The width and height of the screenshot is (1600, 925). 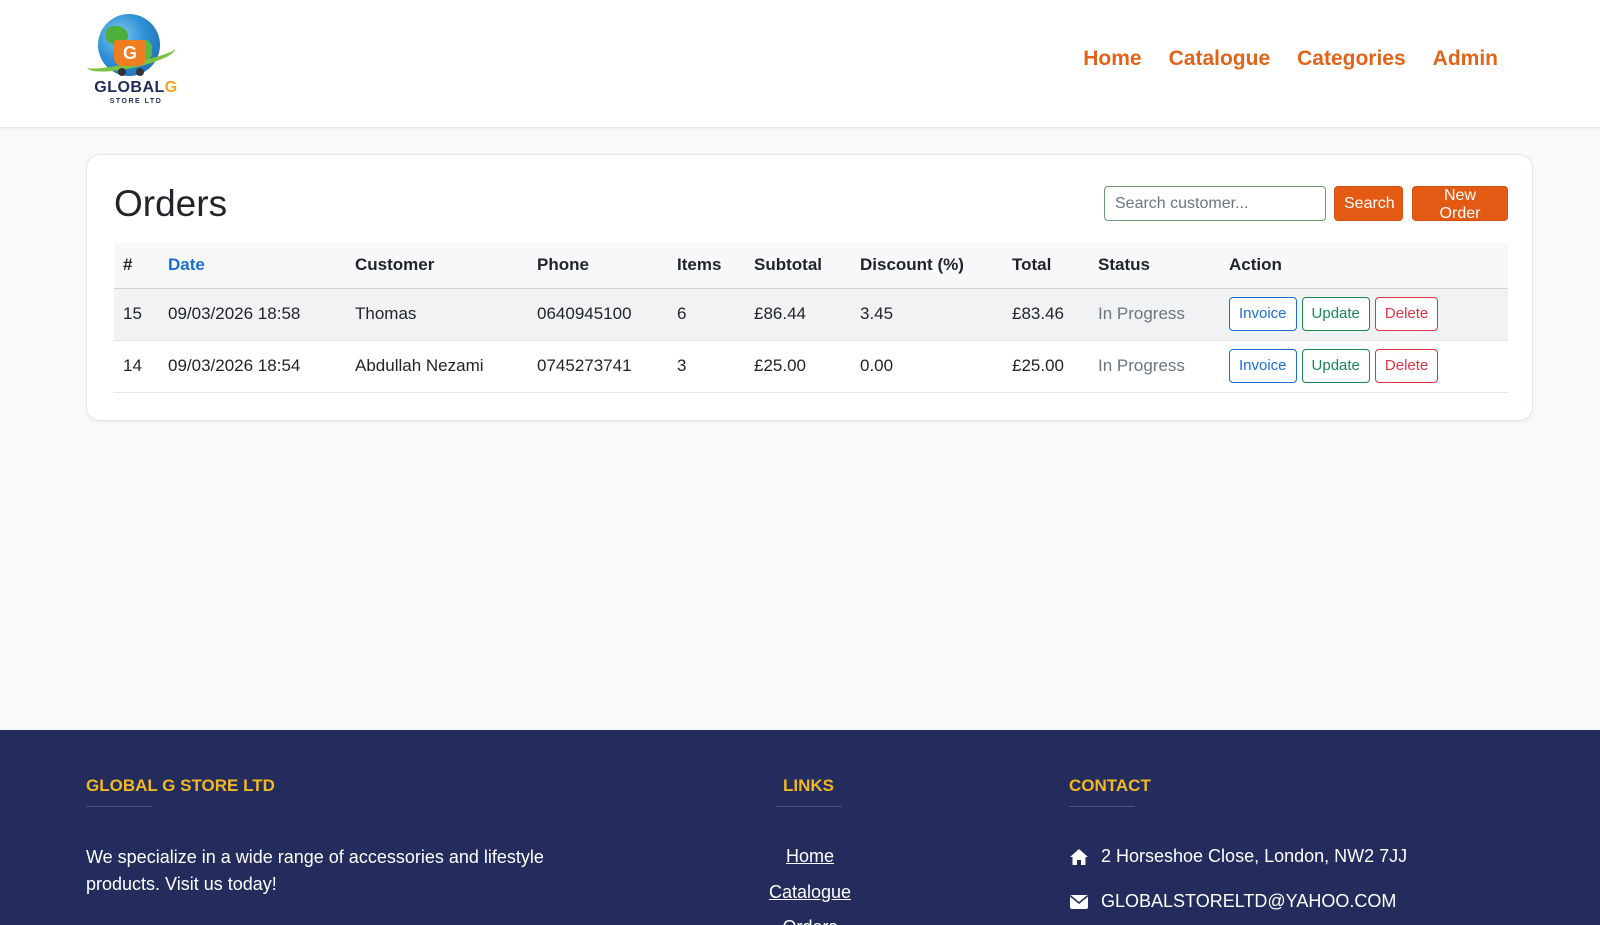 What do you see at coordinates (1254, 856) in the screenshot?
I see `address-text: 2 Horseshoe Close, London, NW2 7JJ` at bounding box center [1254, 856].